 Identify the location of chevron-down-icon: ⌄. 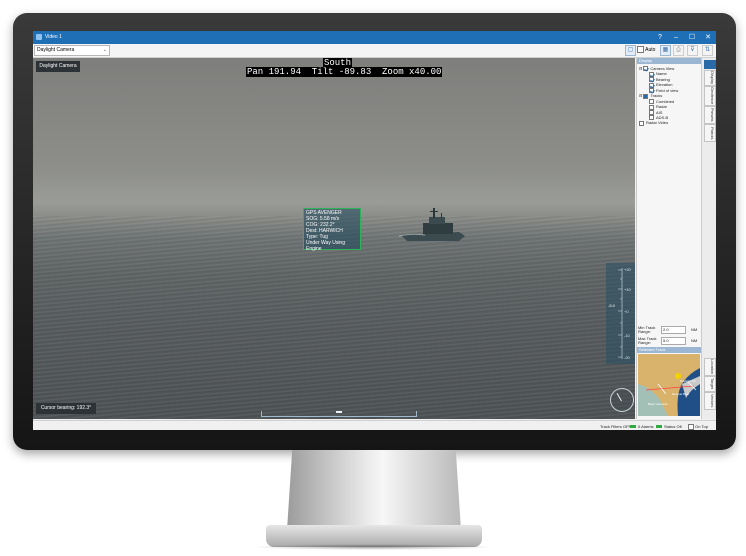
(104, 50).